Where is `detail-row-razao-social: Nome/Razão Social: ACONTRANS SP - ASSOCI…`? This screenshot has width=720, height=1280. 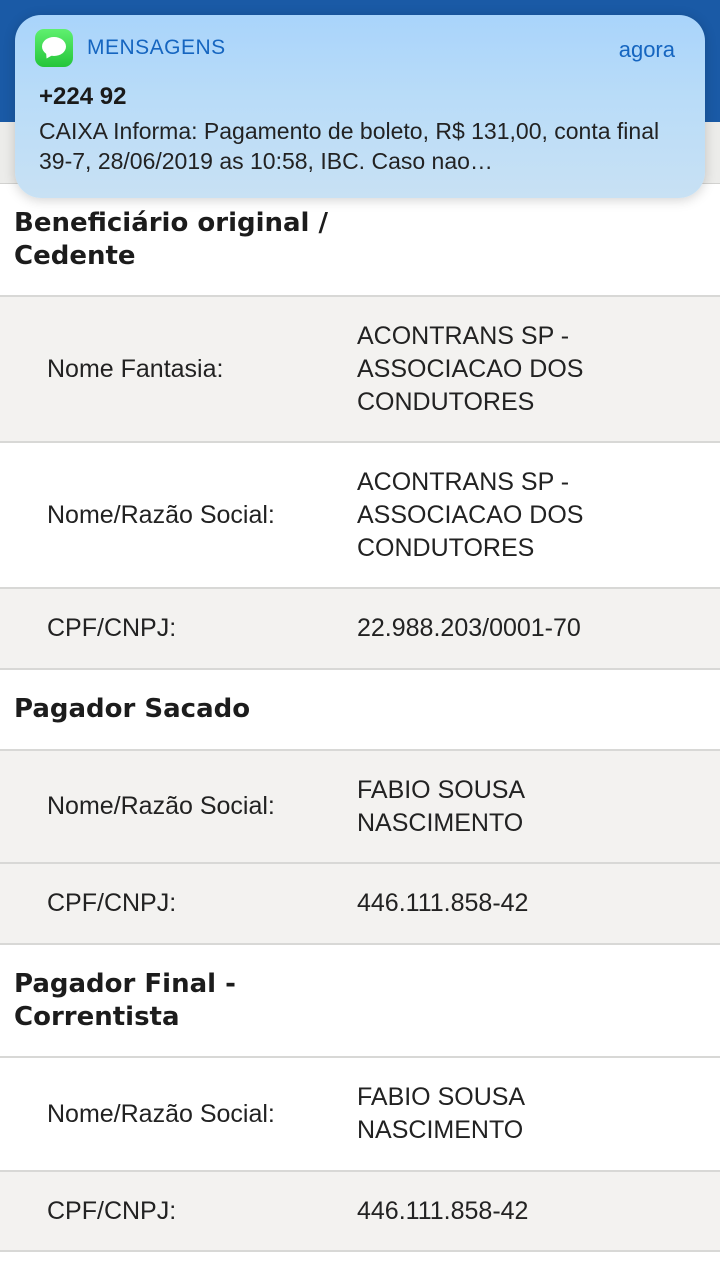
detail-row-razao-social: Nome/Razão Social: ACONTRANS SP - ASSOCI… is located at coordinates (360, 516).